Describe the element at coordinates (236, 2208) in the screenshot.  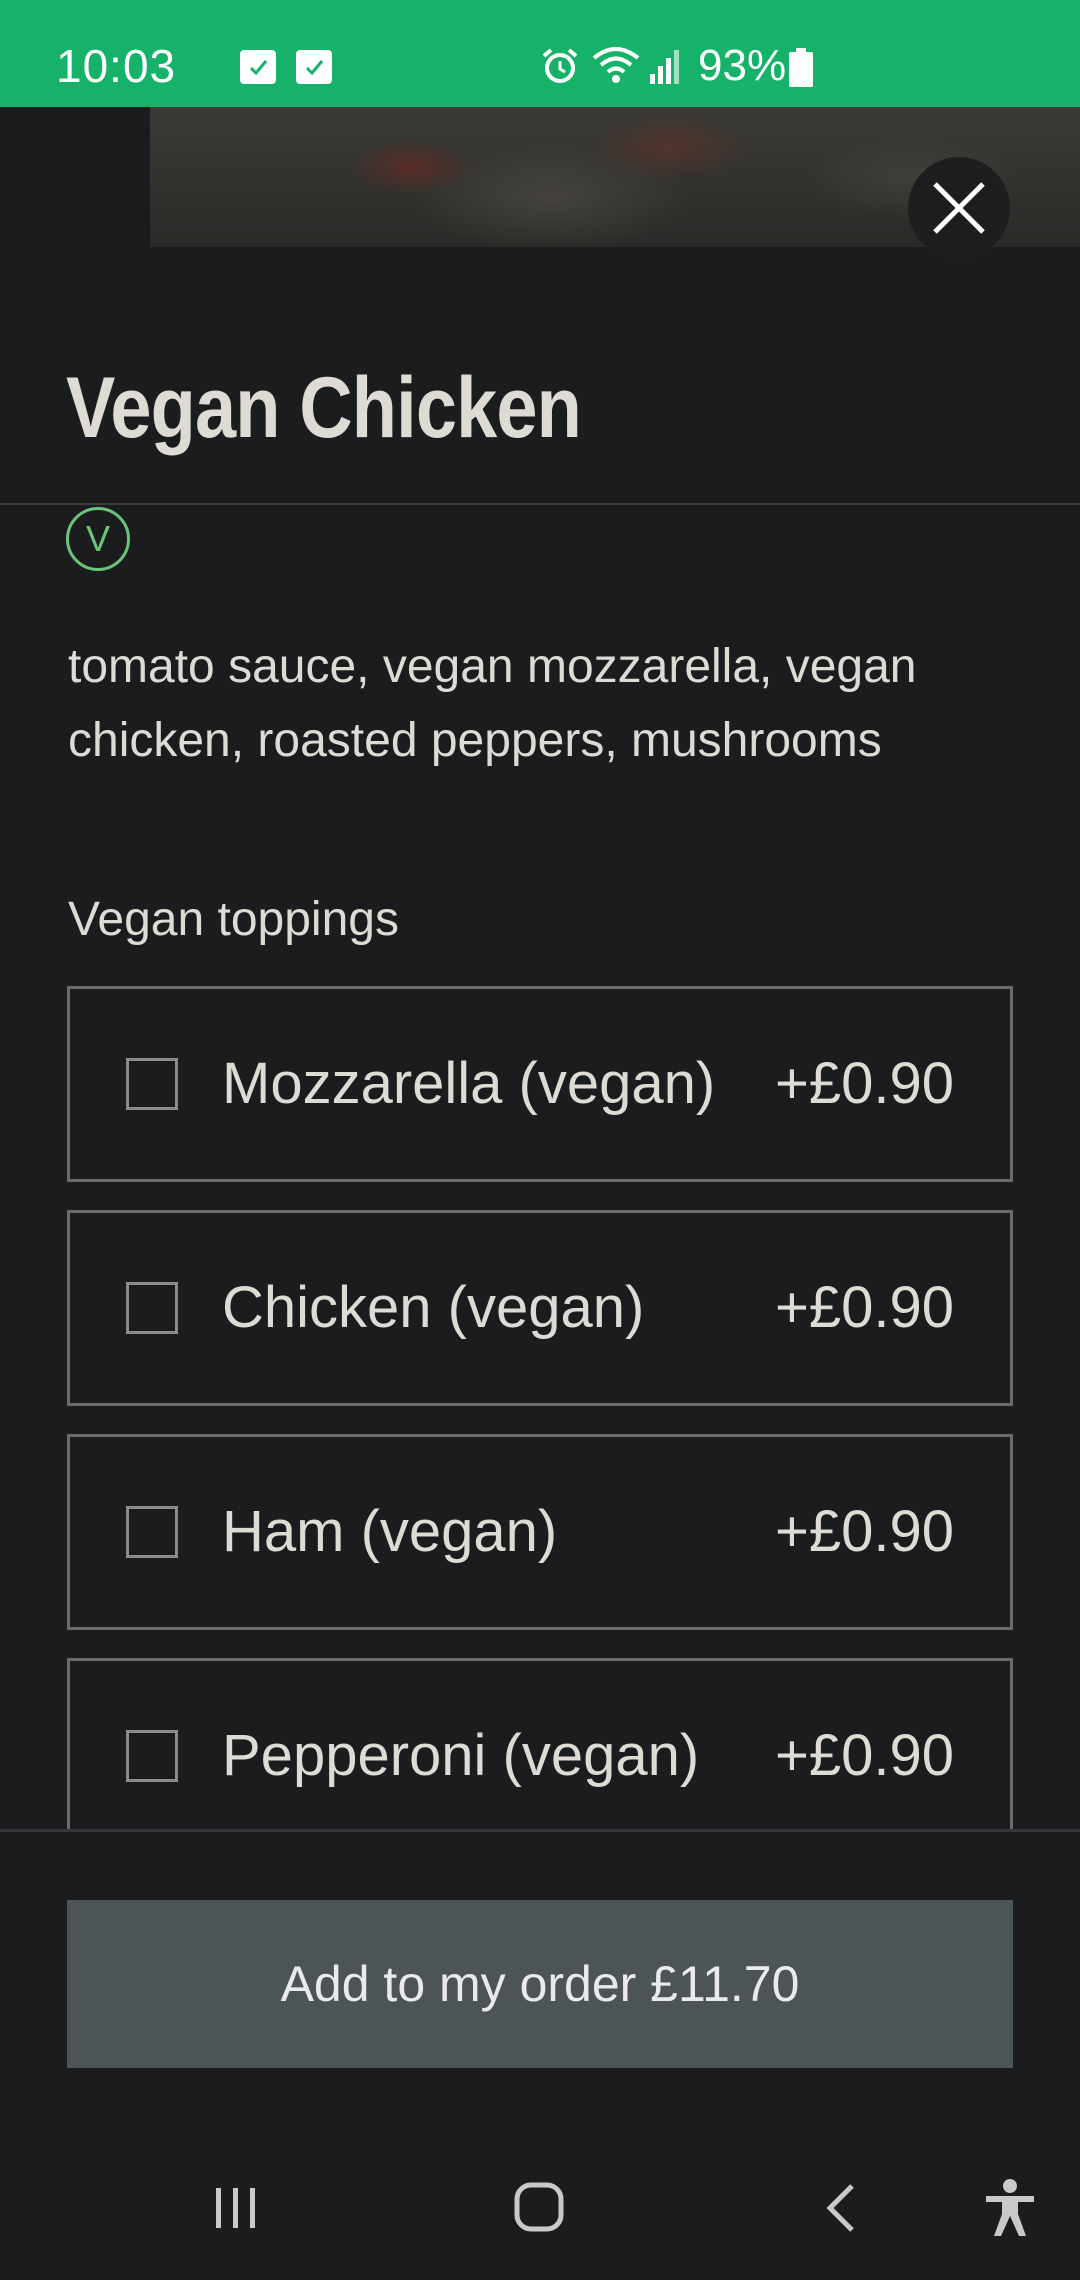
I see `recent-apps-icon` at that location.